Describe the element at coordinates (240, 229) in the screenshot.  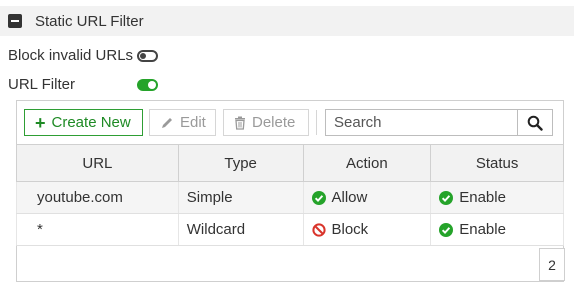
I see `type-cell: Wildcard` at that location.